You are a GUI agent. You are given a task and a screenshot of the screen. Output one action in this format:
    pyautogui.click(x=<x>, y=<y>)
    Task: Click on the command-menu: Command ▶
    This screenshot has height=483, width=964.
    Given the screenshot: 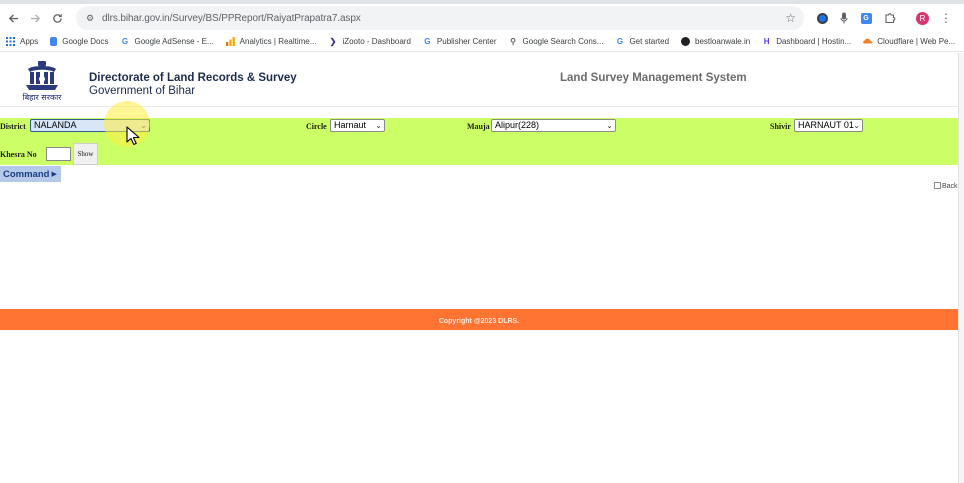 What is the action you would take?
    pyautogui.click(x=30, y=174)
    